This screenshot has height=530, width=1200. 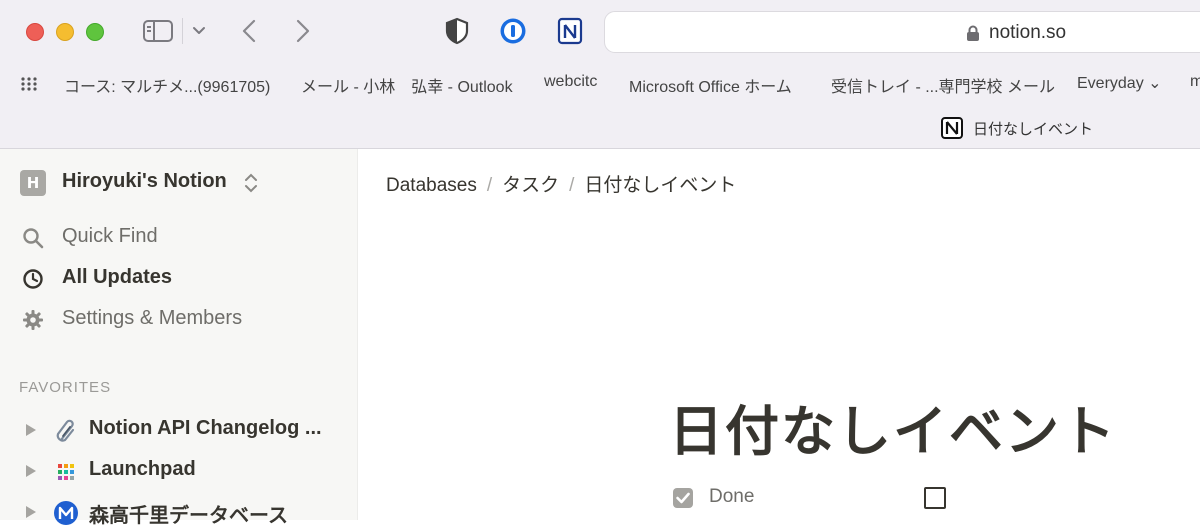 What do you see at coordinates (731, 497) in the screenshot?
I see `property-label: Done` at bounding box center [731, 497].